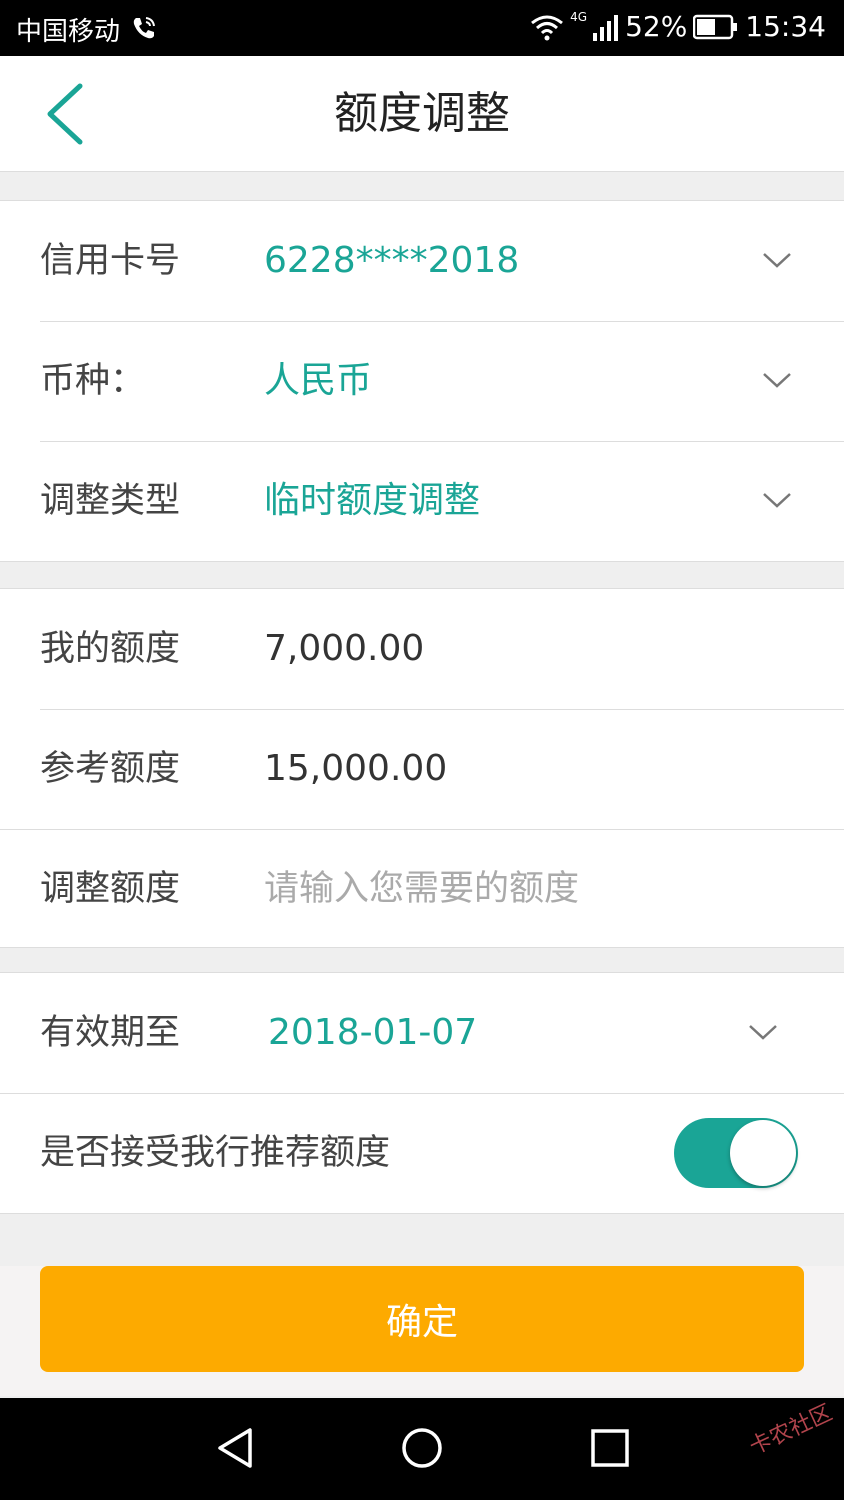 The height and width of the screenshot is (1500, 844). I want to click on clock: 15:34, so click(785, 26).